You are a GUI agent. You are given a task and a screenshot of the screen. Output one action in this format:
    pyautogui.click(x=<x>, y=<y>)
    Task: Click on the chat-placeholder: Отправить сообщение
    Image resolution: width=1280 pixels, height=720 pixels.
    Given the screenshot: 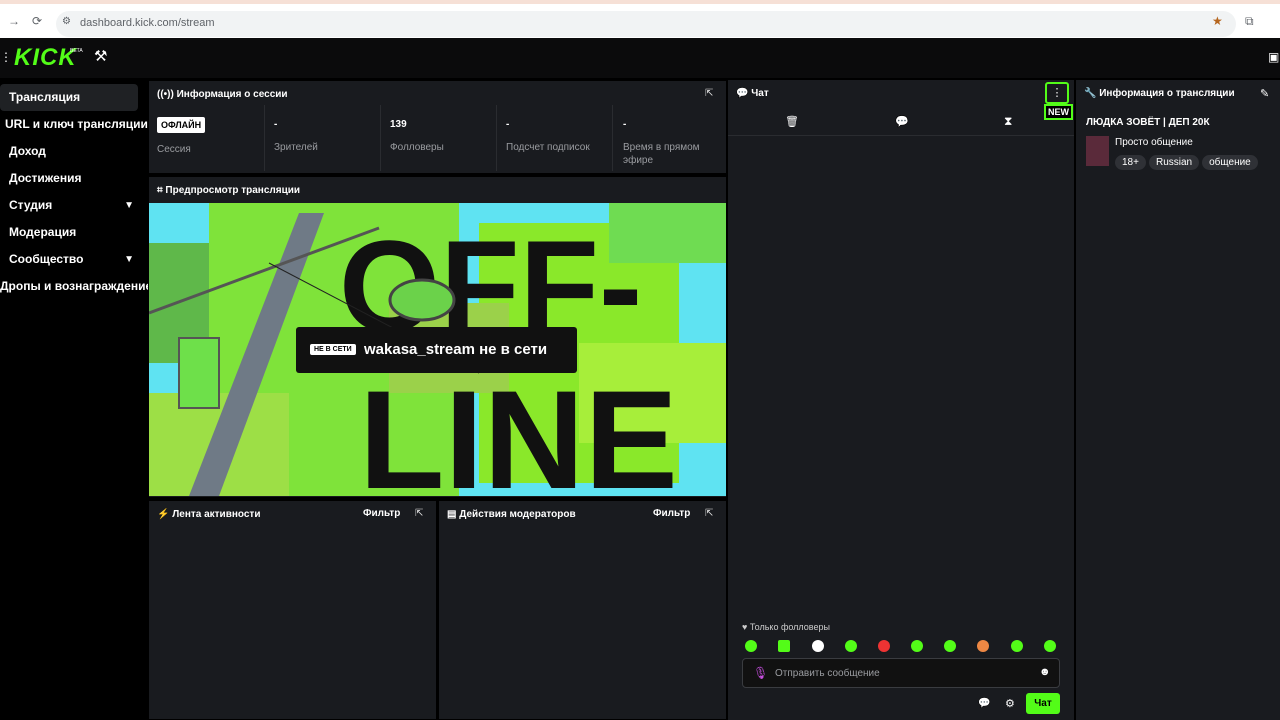 What is the action you would take?
    pyautogui.click(x=827, y=673)
    